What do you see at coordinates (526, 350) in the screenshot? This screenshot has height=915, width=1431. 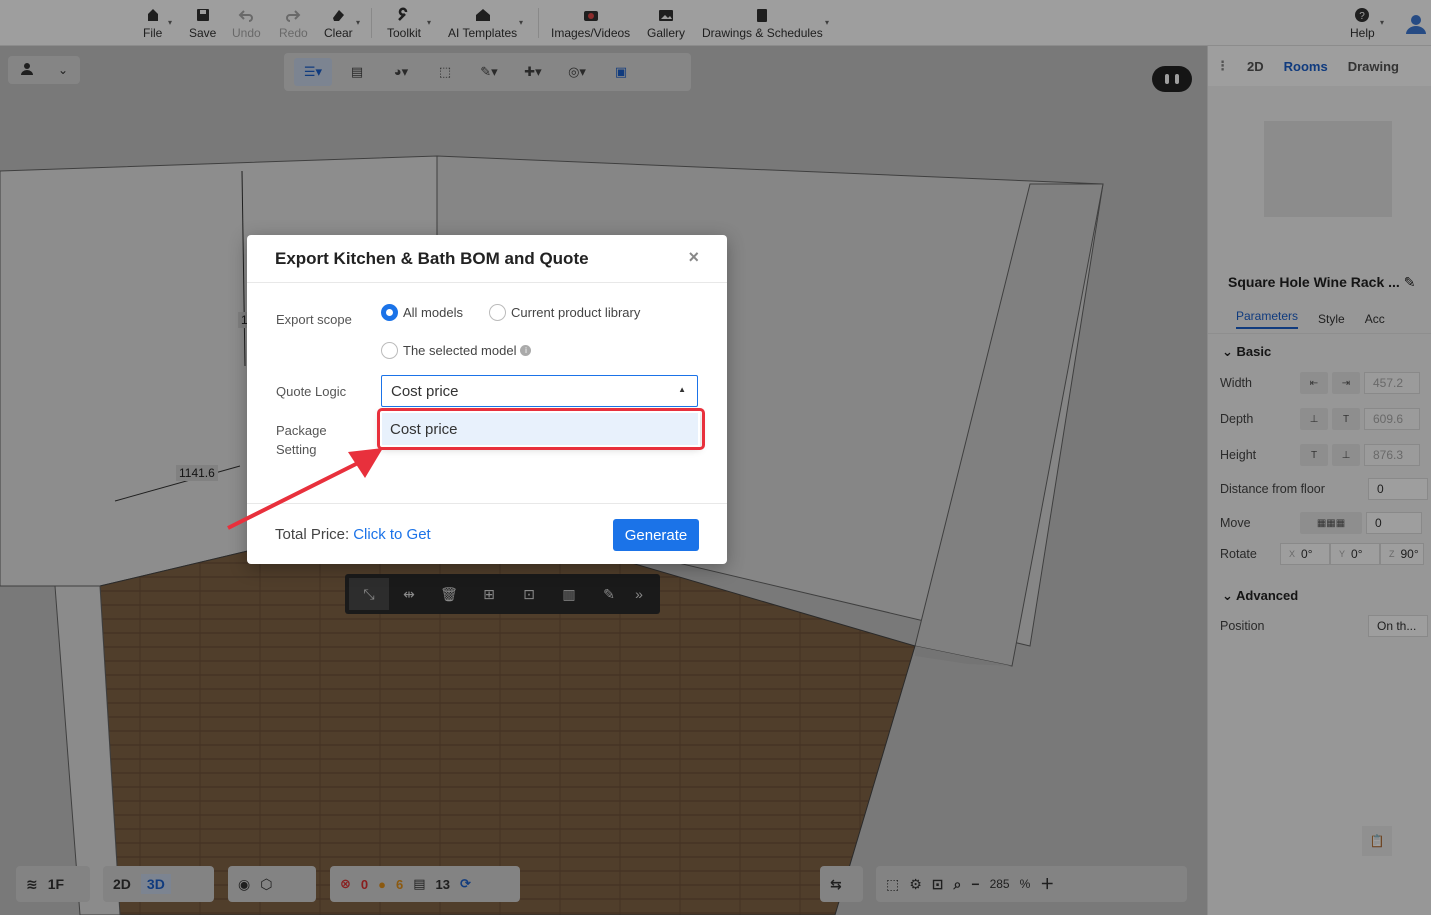 I see `info-icon: i` at bounding box center [526, 350].